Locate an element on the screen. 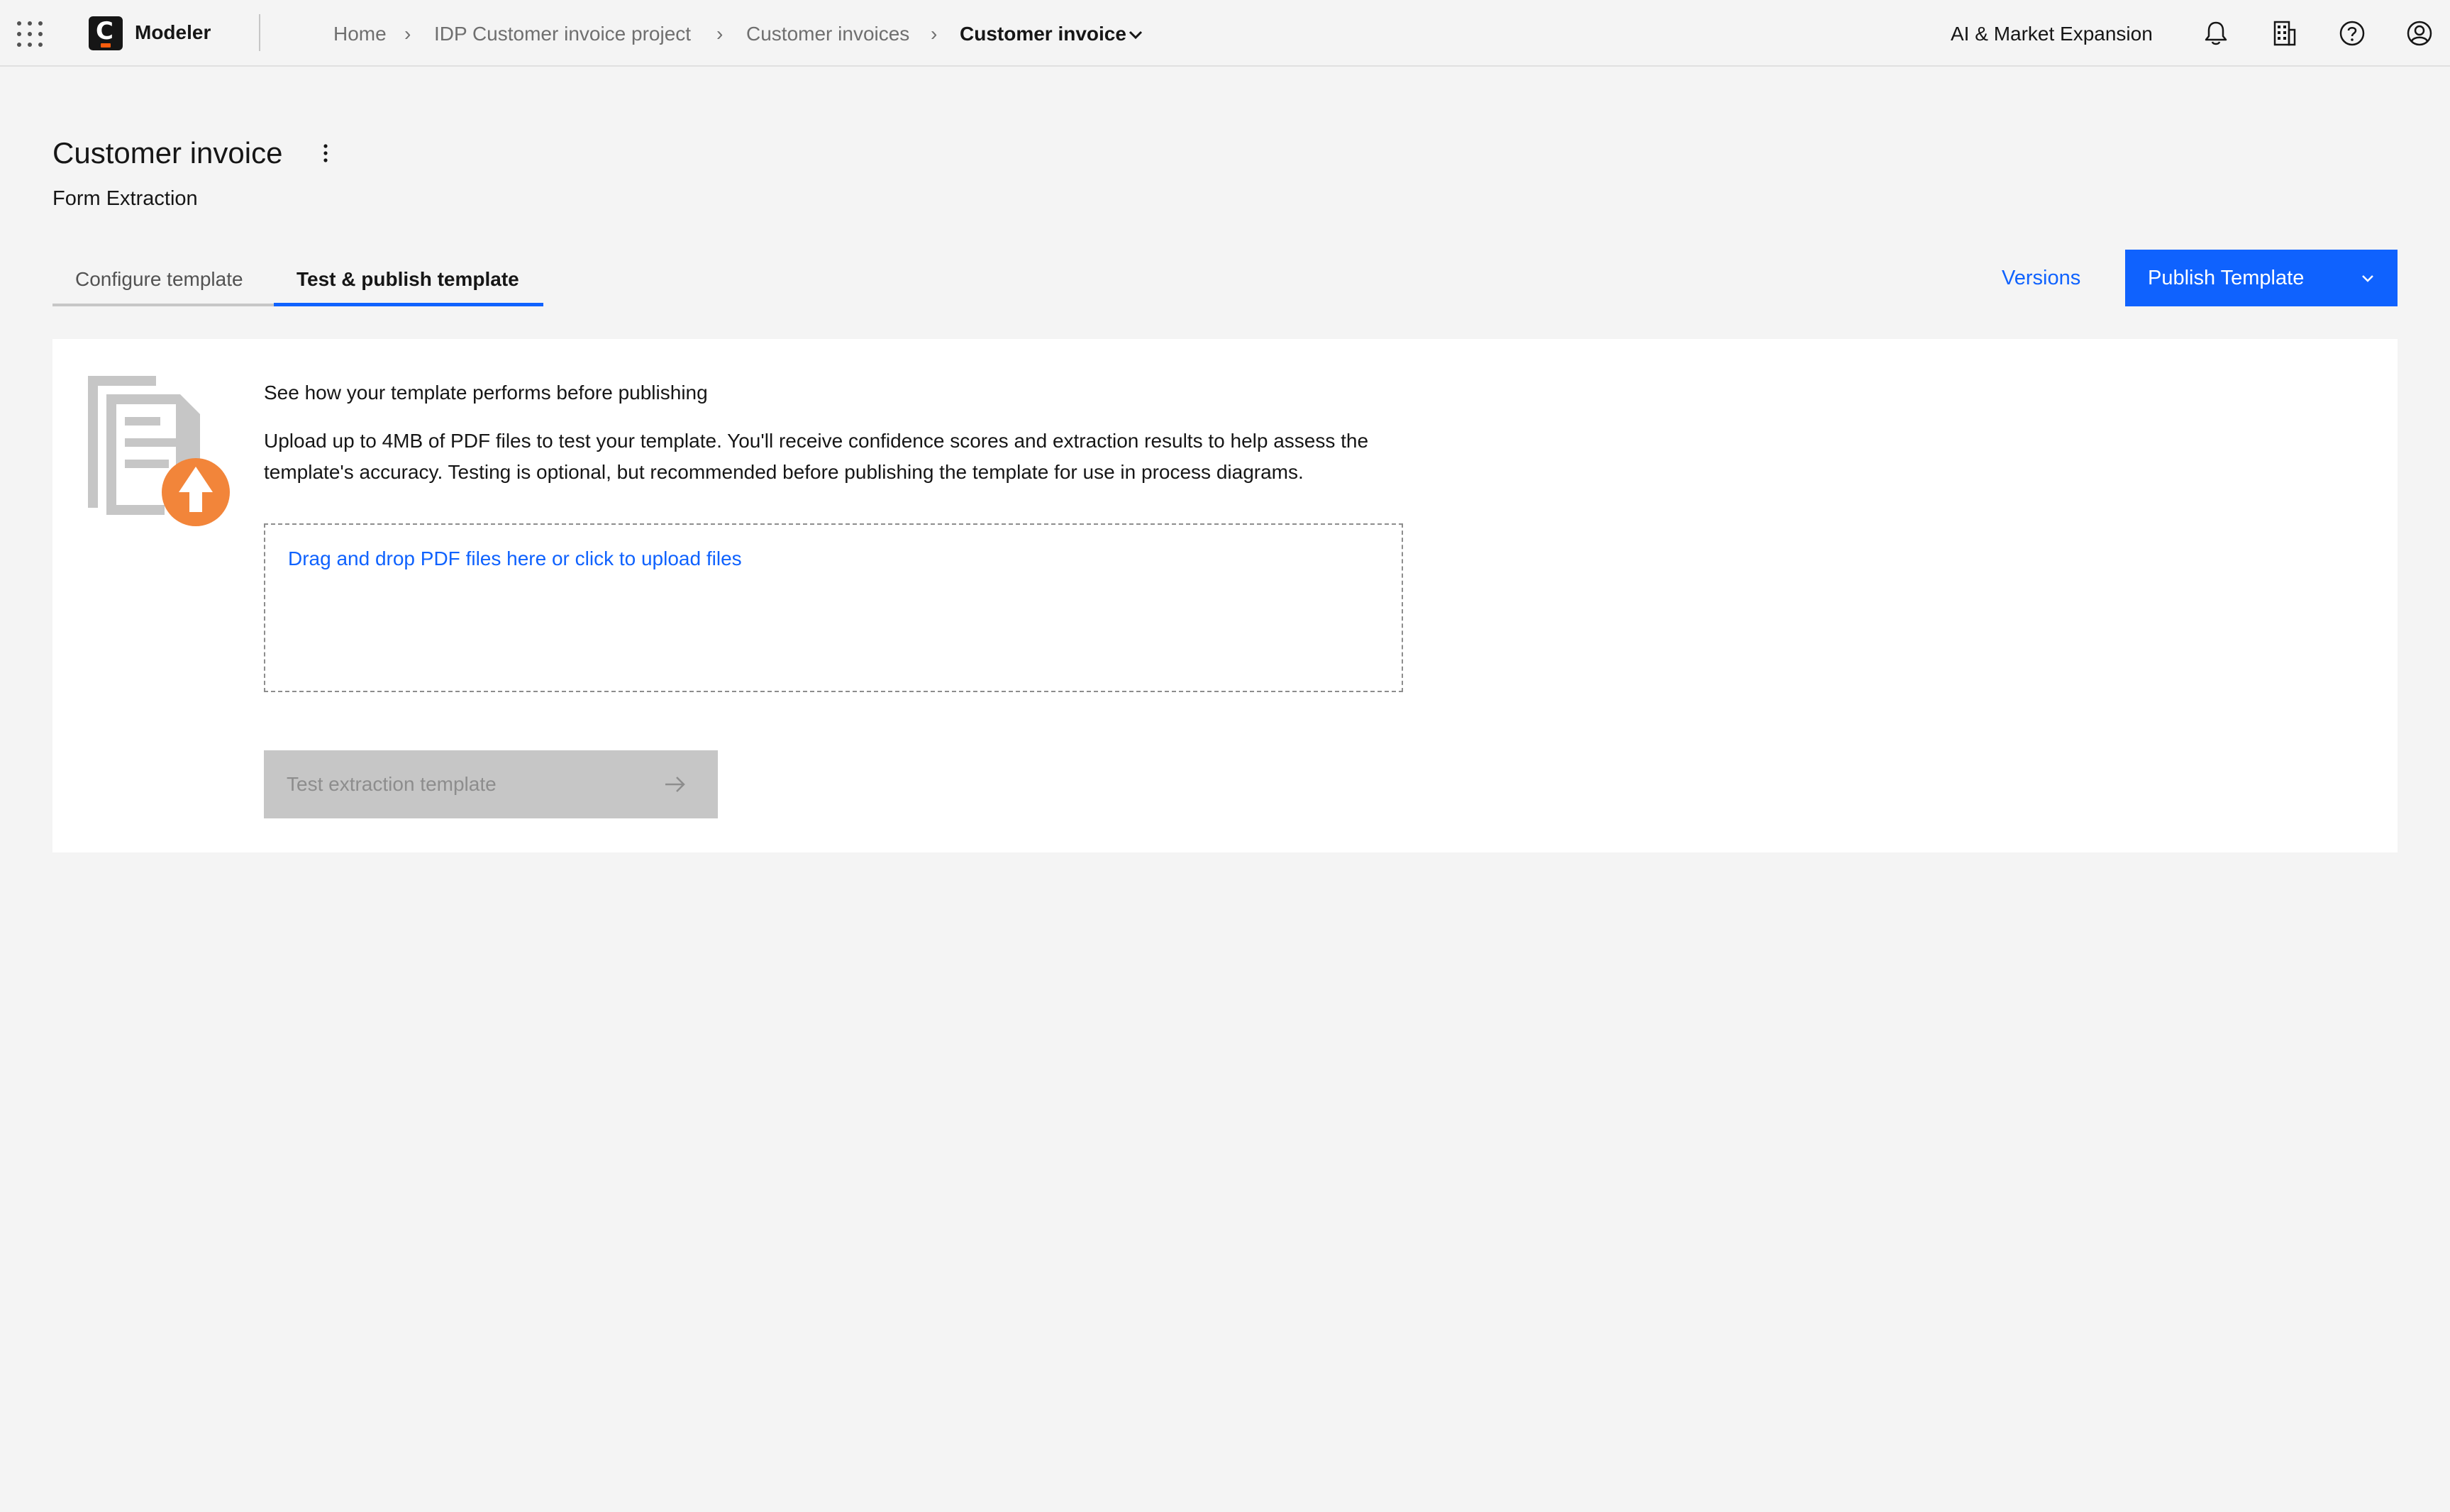 The image size is (2450, 1512). versions-link: Versions is located at coordinates (2041, 278).